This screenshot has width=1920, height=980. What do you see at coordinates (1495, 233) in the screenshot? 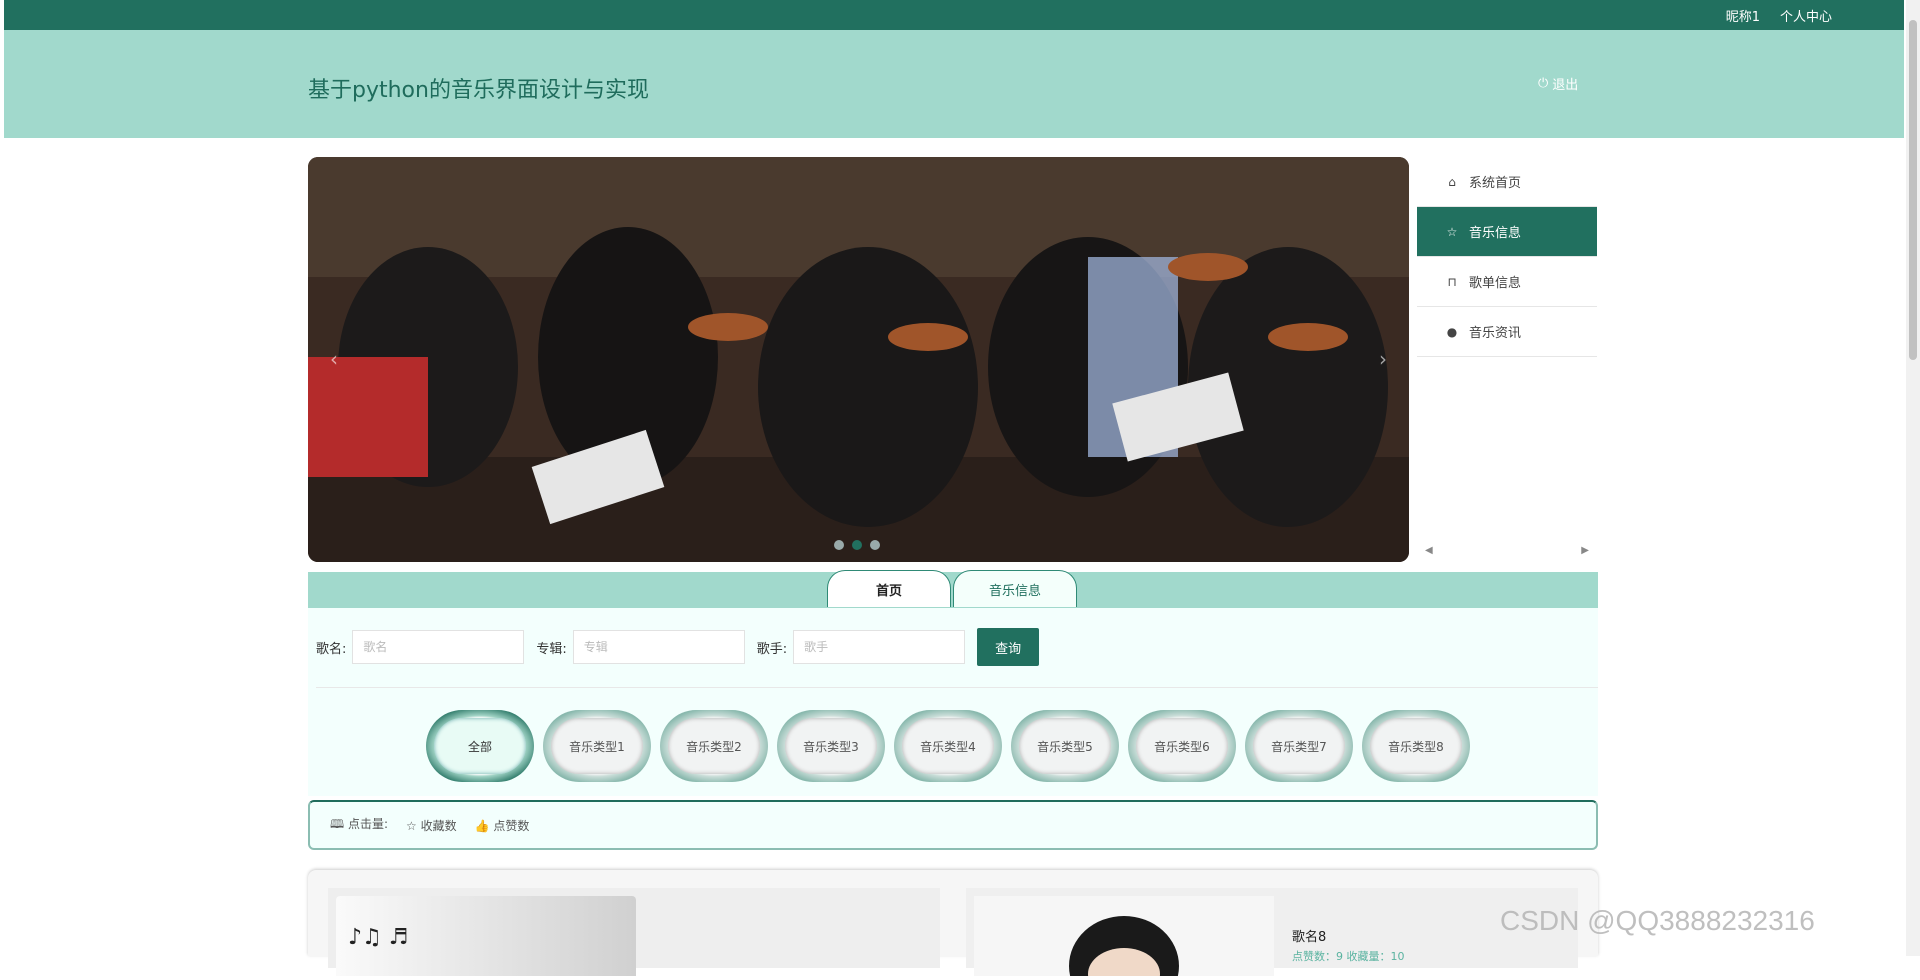
I see `menu-item-label: 音乐信息` at bounding box center [1495, 233].